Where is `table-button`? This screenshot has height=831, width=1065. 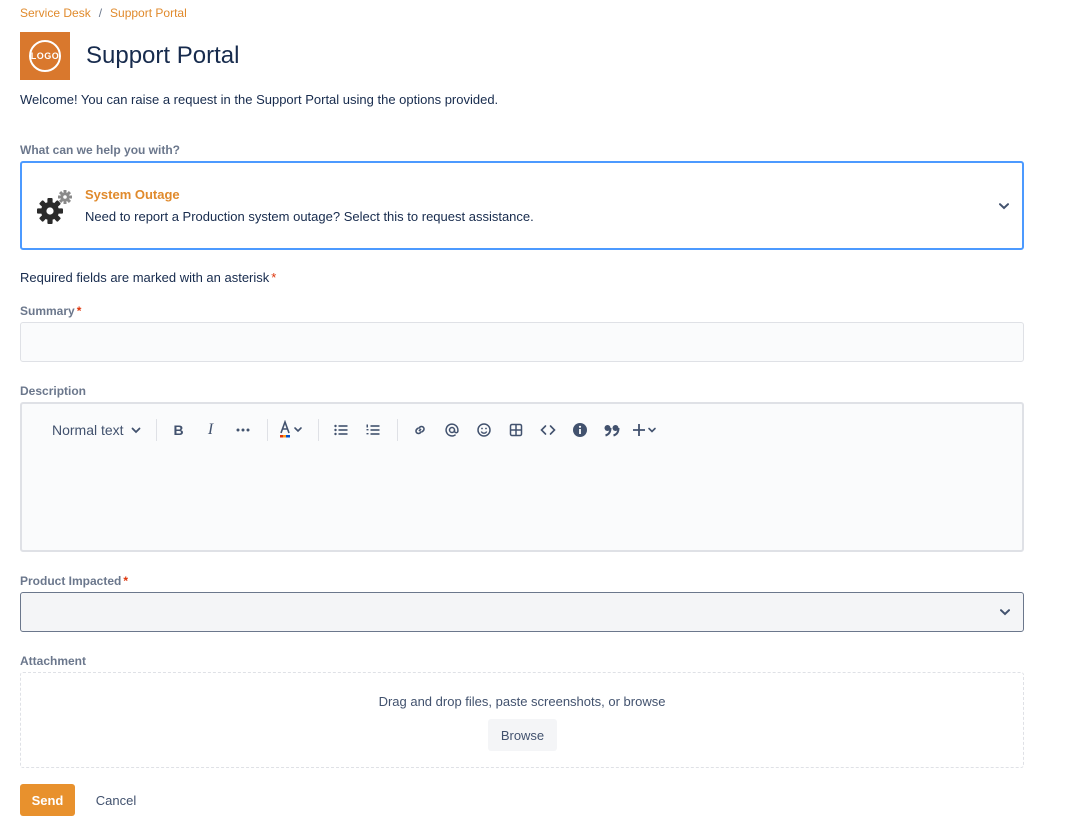
table-button is located at coordinates (516, 430).